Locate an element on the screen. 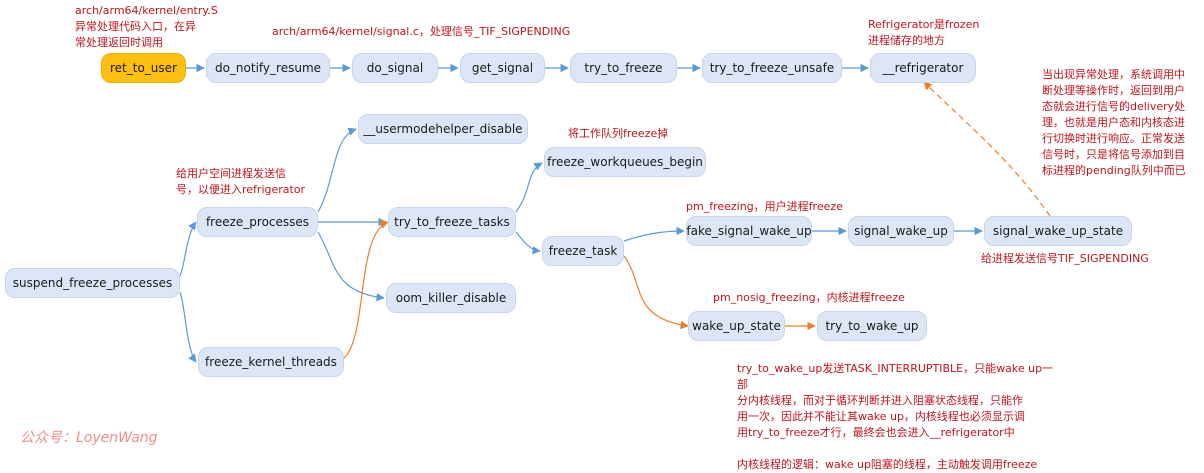 The height and width of the screenshot is (473, 1204). node-try-to-freeze: try_to_freeze is located at coordinates (623, 68).